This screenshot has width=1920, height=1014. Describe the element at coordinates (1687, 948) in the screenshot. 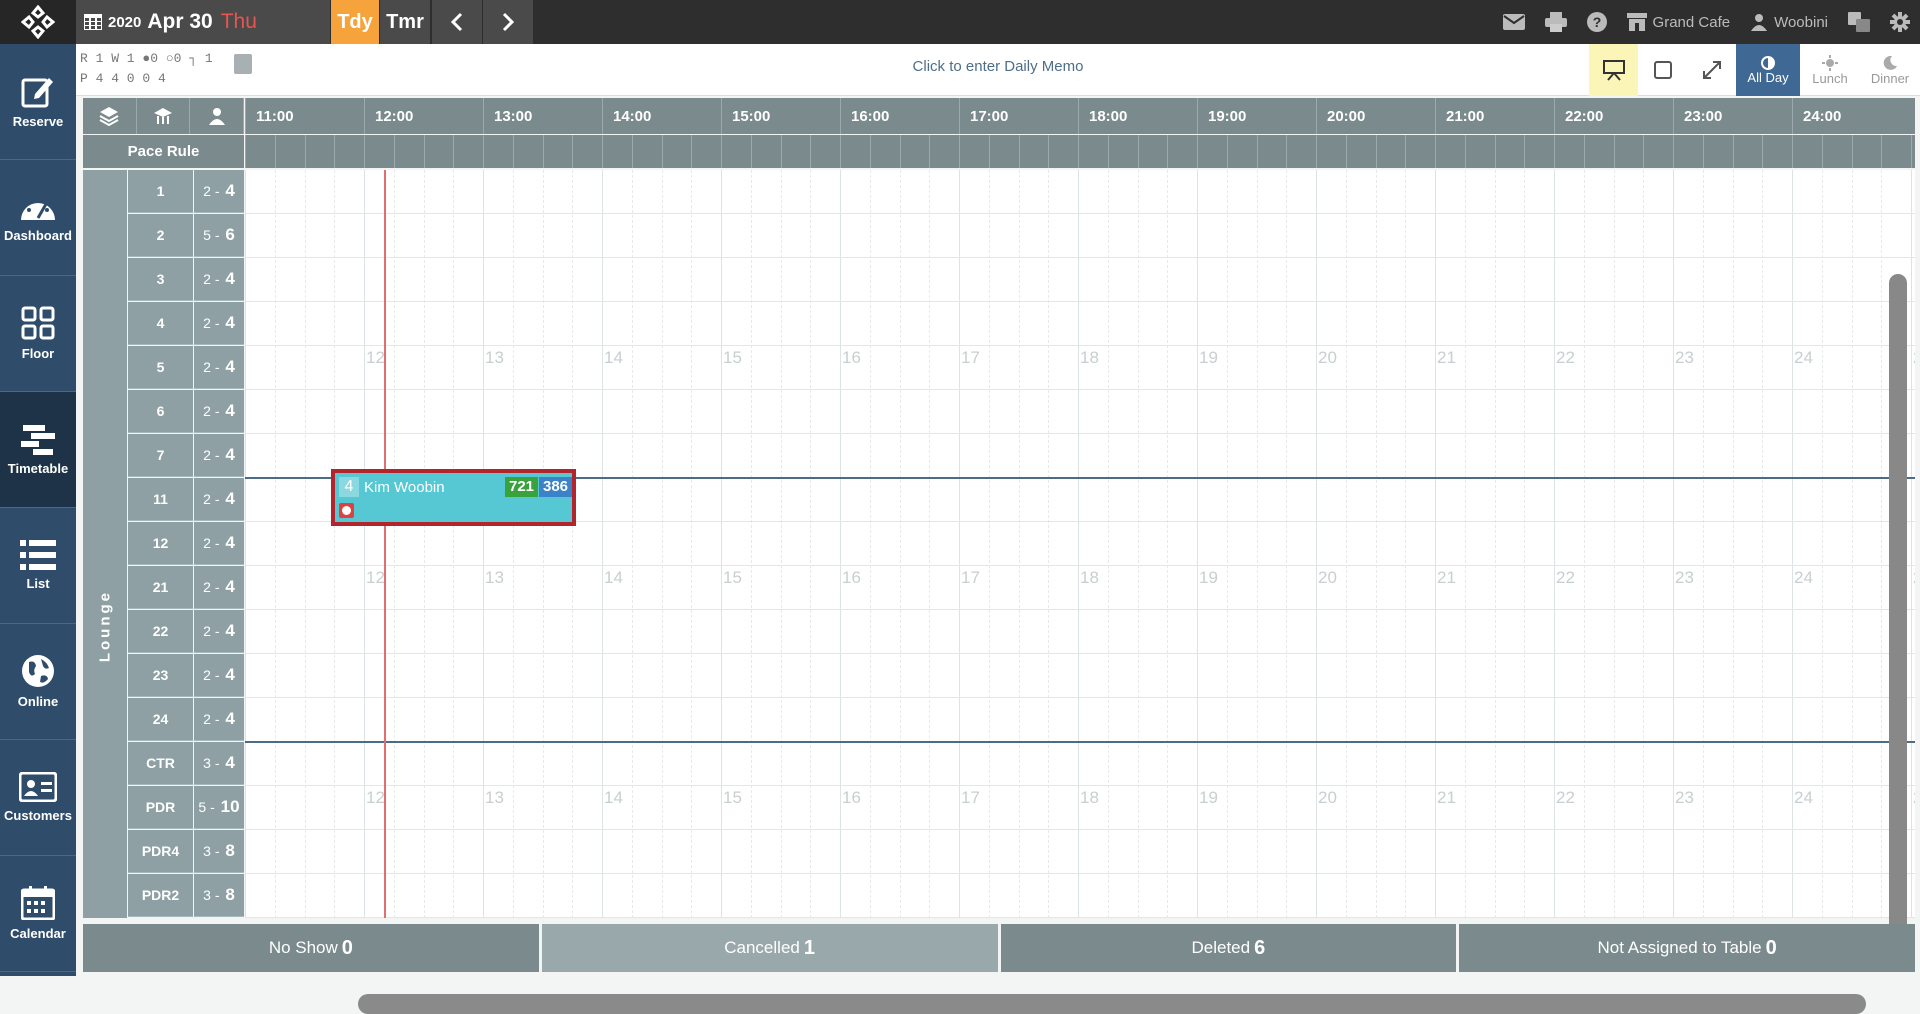

I see `not-assigned-button: Not Assigned to Table 0` at that location.